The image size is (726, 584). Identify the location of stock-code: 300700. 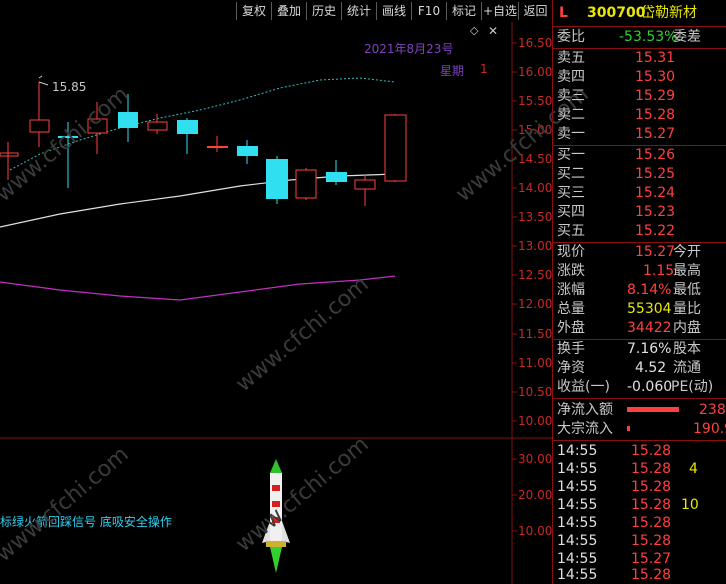
(616, 13).